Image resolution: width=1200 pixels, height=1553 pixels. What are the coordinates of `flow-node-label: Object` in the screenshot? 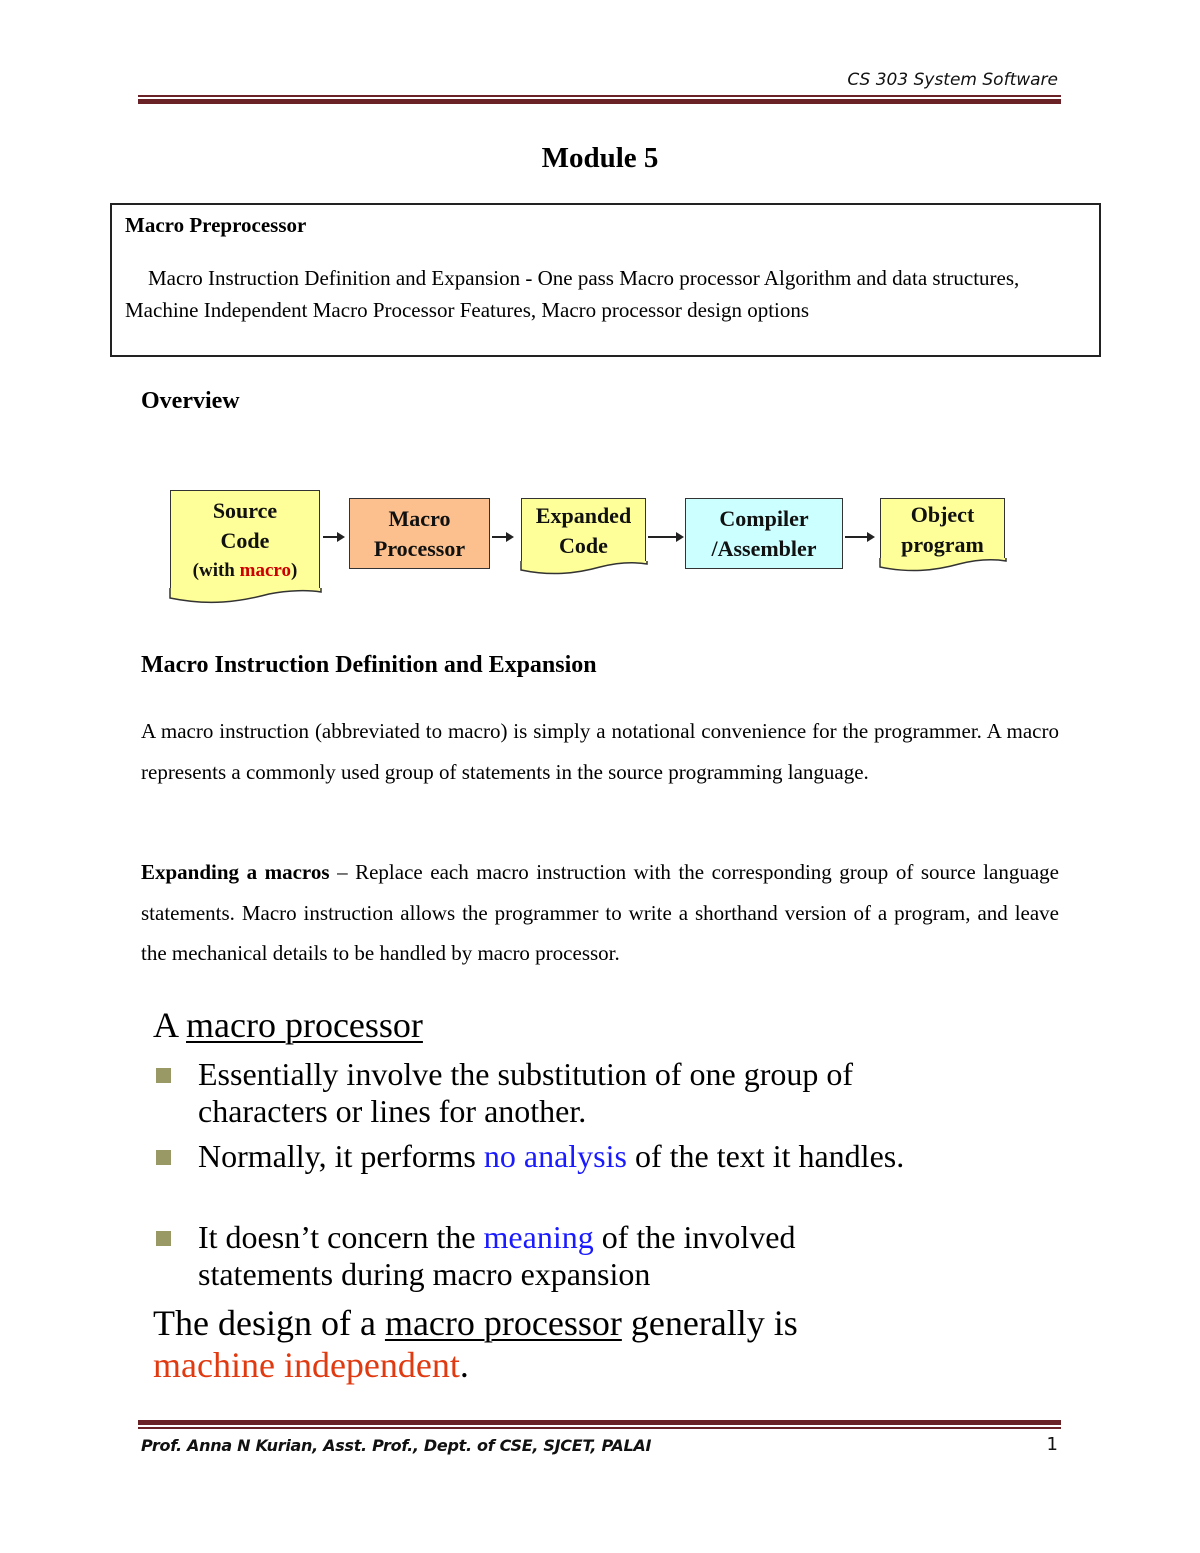 It's located at (942, 514).